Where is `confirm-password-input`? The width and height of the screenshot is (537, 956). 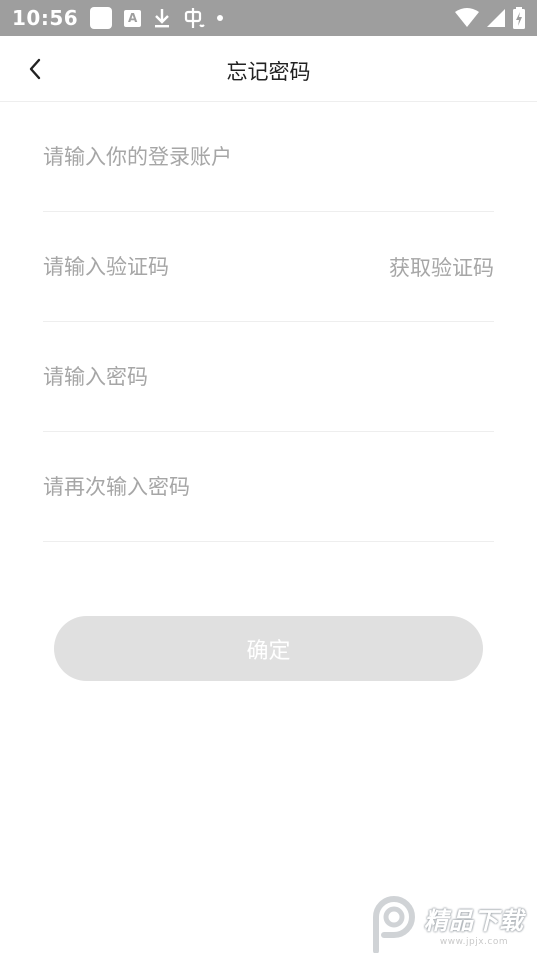 confirm-password-input is located at coordinates (268, 486).